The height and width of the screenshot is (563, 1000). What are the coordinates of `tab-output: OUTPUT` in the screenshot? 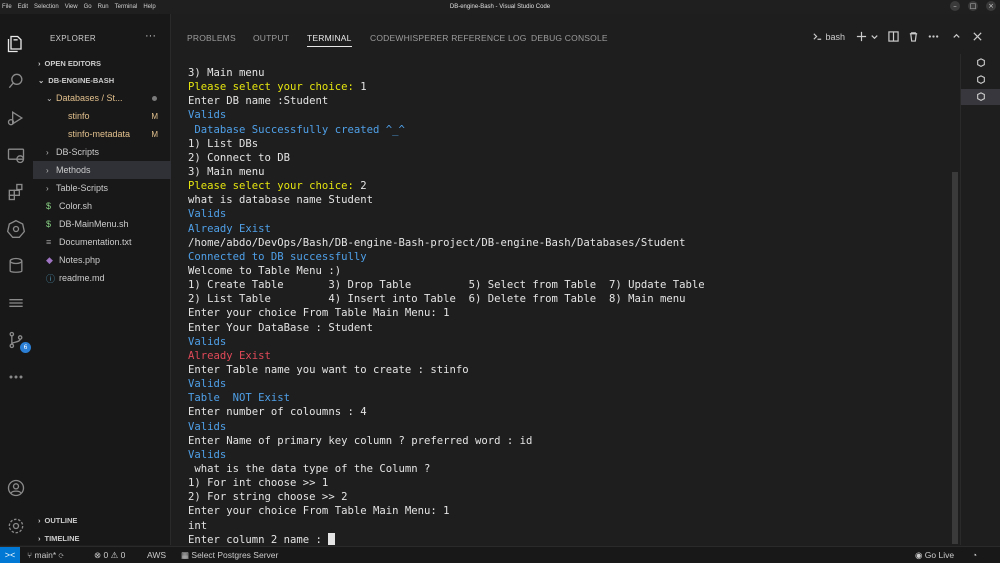 It's located at (271, 38).